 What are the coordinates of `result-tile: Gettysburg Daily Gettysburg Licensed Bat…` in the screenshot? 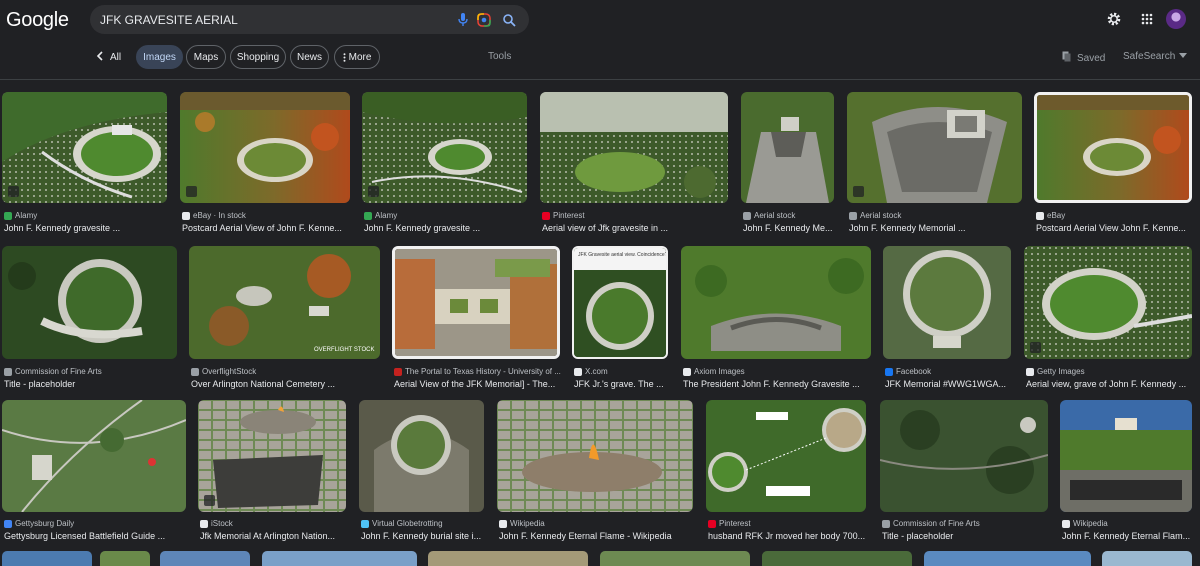 It's located at (94, 472).